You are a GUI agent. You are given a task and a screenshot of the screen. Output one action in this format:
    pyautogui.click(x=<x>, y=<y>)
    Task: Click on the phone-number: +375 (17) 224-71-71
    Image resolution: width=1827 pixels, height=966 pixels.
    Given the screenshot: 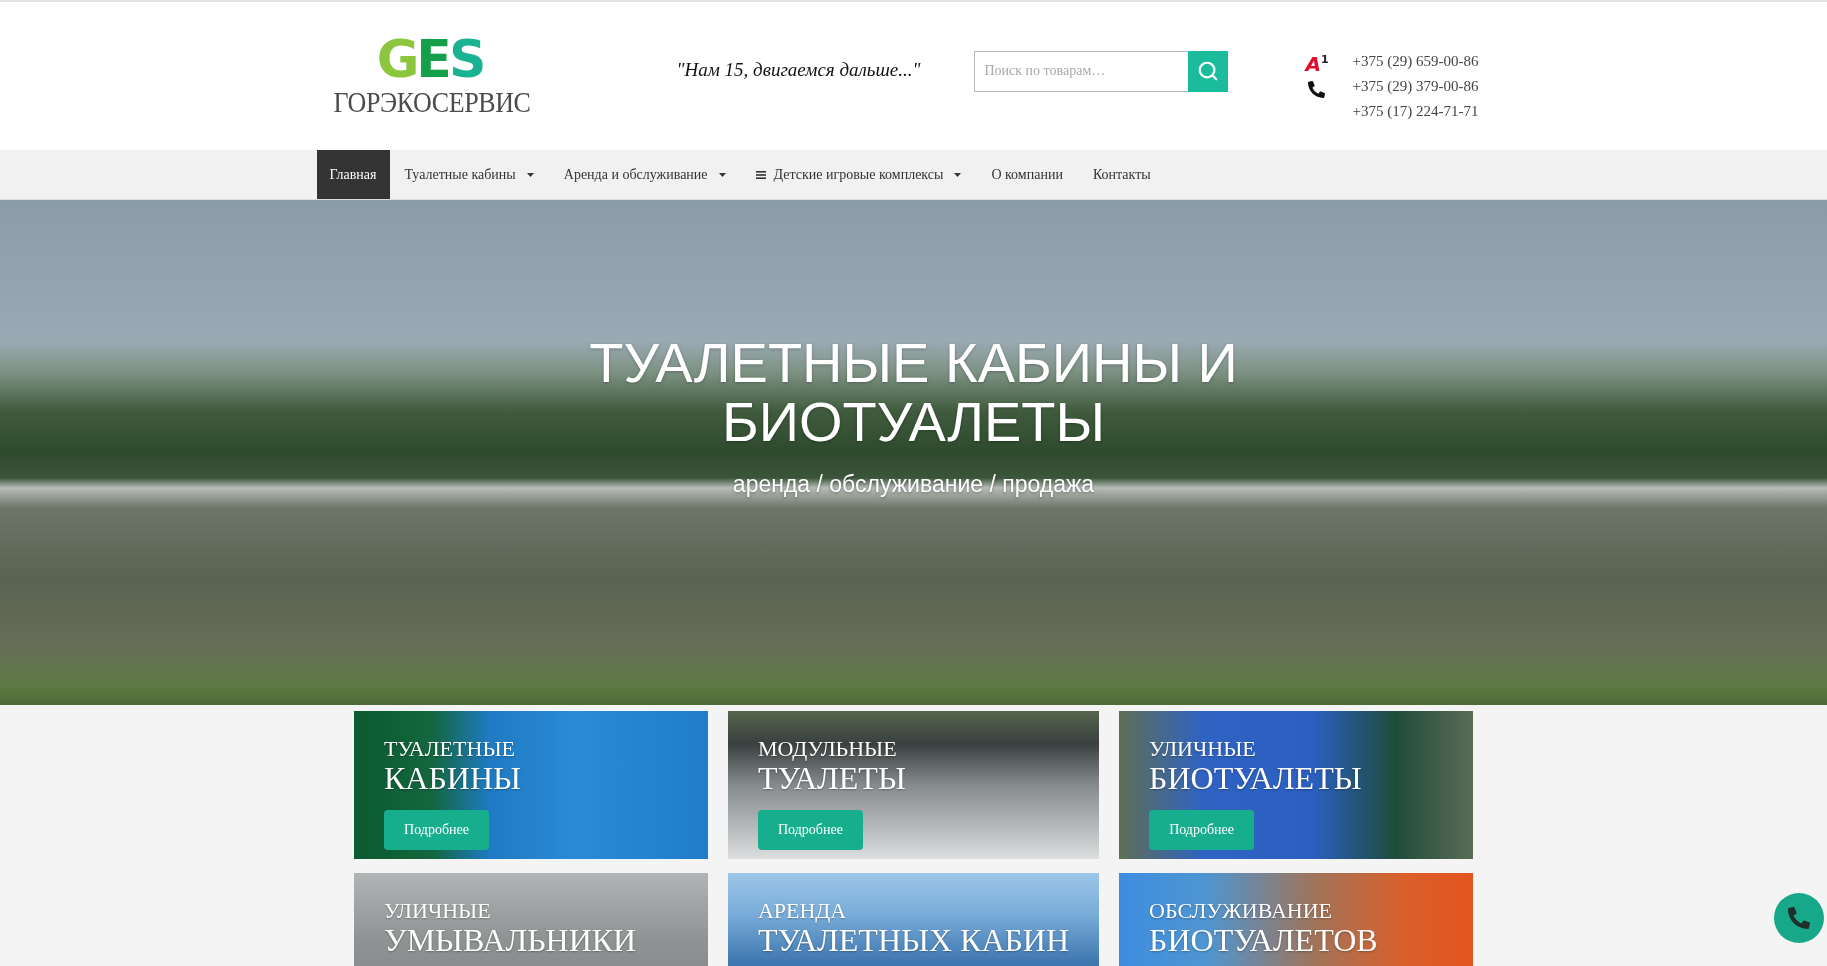 What is the action you would take?
    pyautogui.click(x=1415, y=111)
    